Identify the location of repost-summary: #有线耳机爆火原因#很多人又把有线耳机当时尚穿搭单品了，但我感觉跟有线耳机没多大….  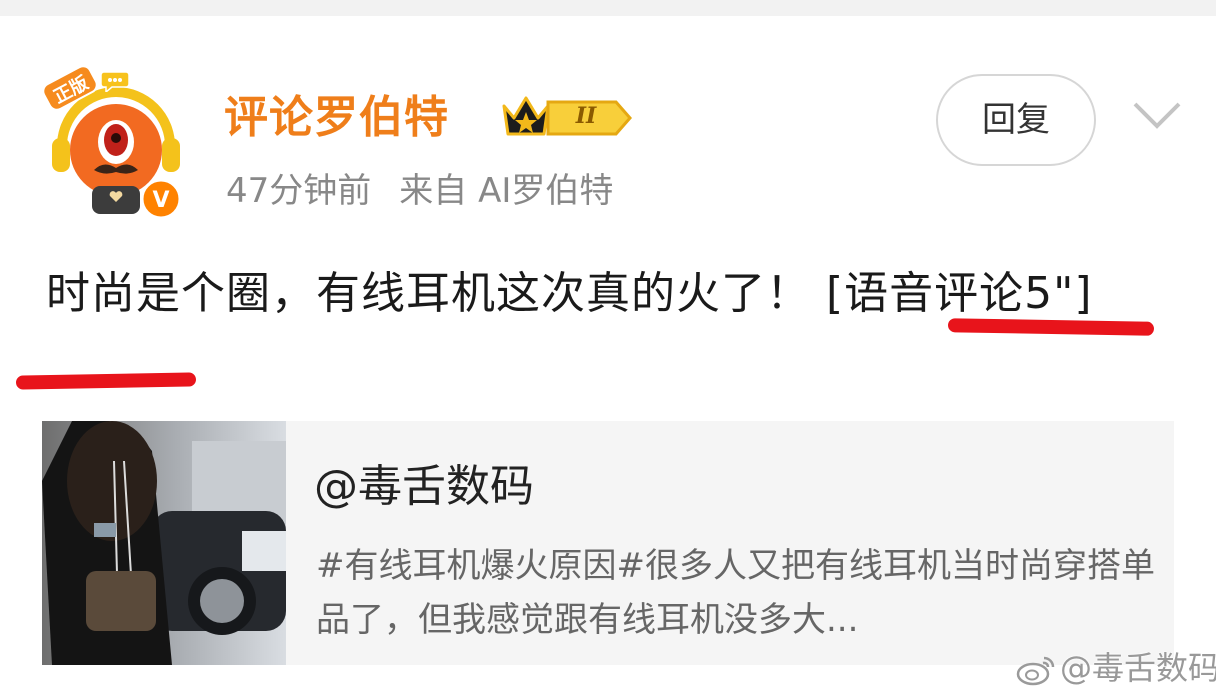
(741, 593).